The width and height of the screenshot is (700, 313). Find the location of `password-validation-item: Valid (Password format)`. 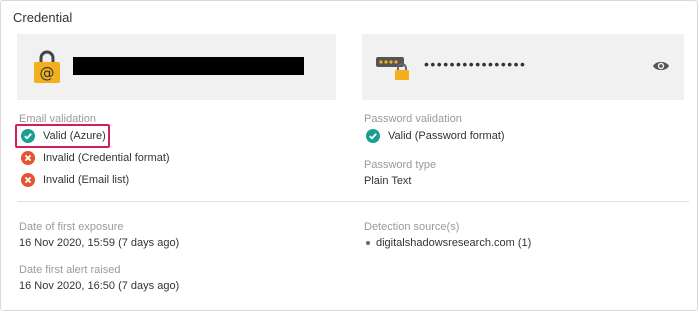

password-validation-item: Valid (Password format) is located at coordinates (435, 136).